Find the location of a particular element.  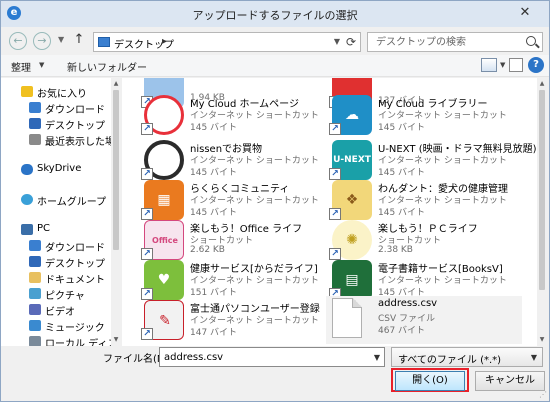

dialog-title: アップロードするファイルの選択 is located at coordinates (275, 15).